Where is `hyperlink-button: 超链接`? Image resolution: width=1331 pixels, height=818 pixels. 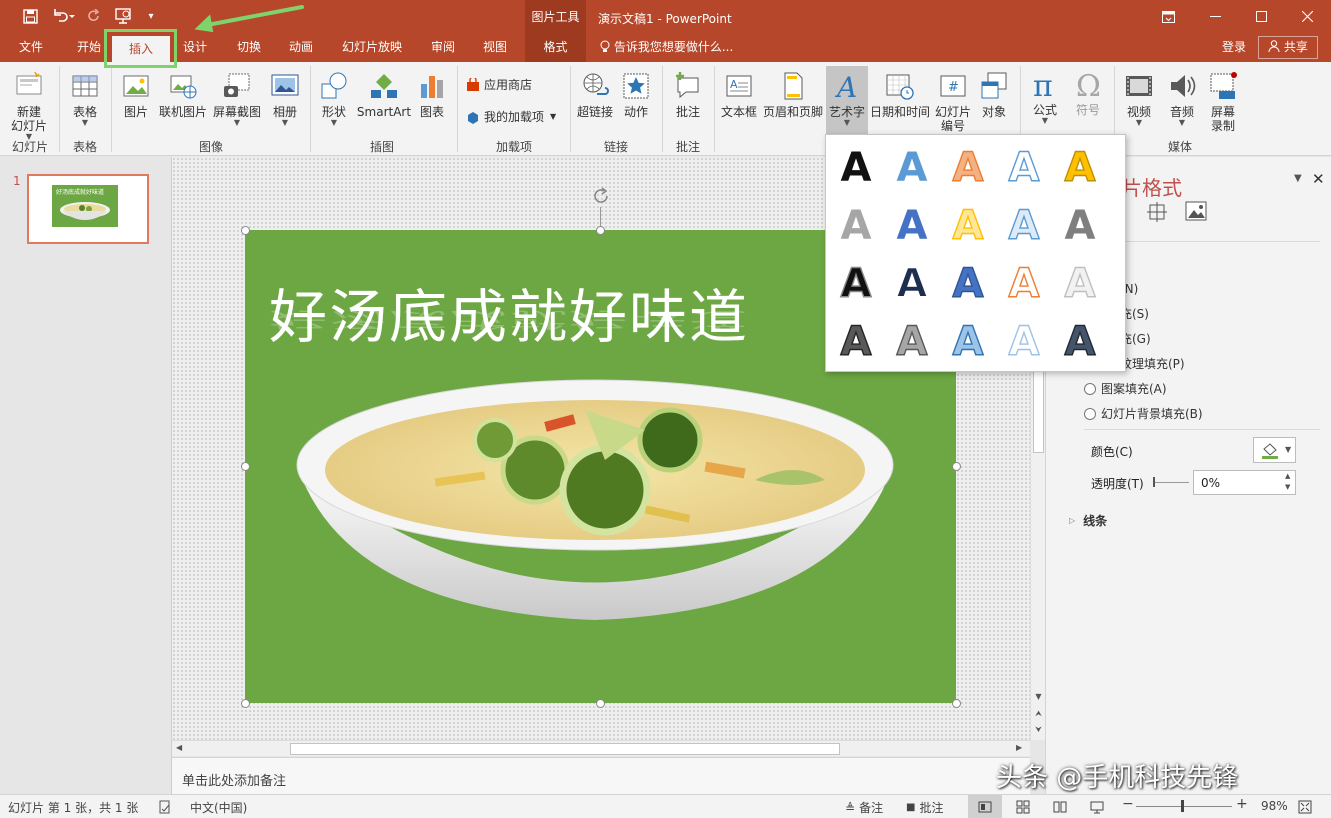 hyperlink-button: 超链接 is located at coordinates (595, 94).